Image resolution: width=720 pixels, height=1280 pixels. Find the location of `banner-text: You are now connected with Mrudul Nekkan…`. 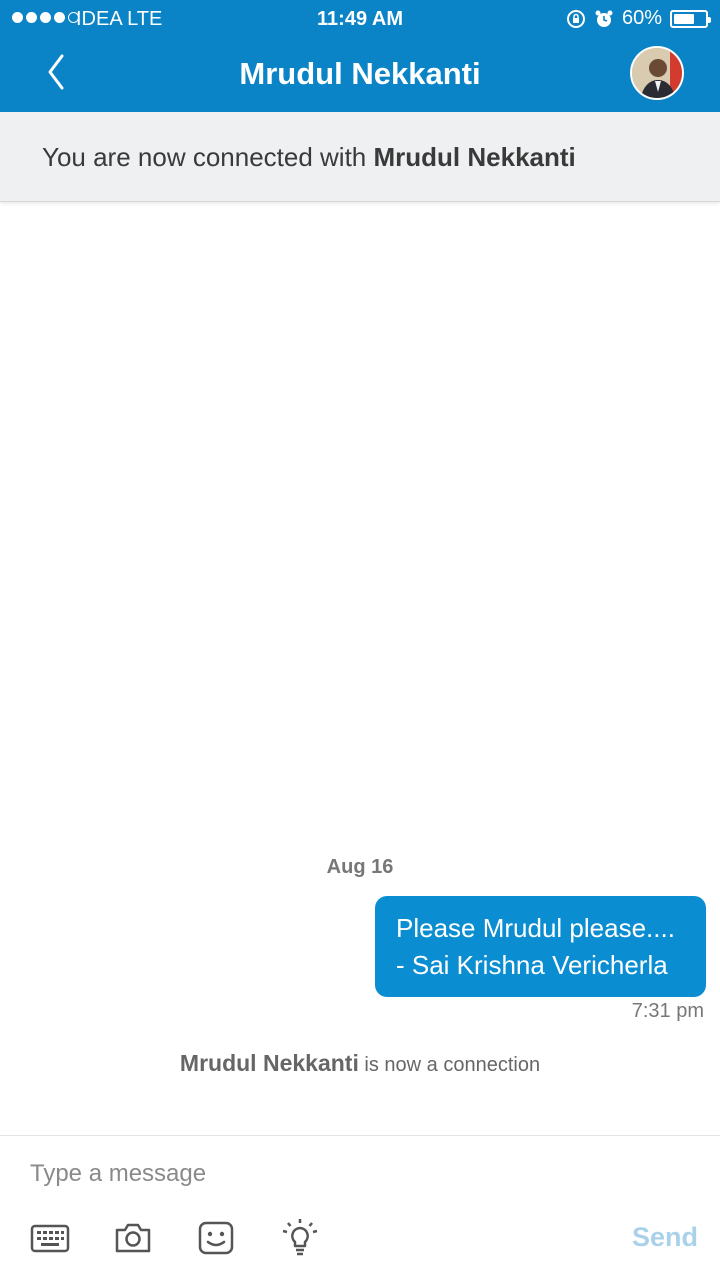

banner-text: You are now connected with Mrudul Nekkan… is located at coordinates (309, 157).